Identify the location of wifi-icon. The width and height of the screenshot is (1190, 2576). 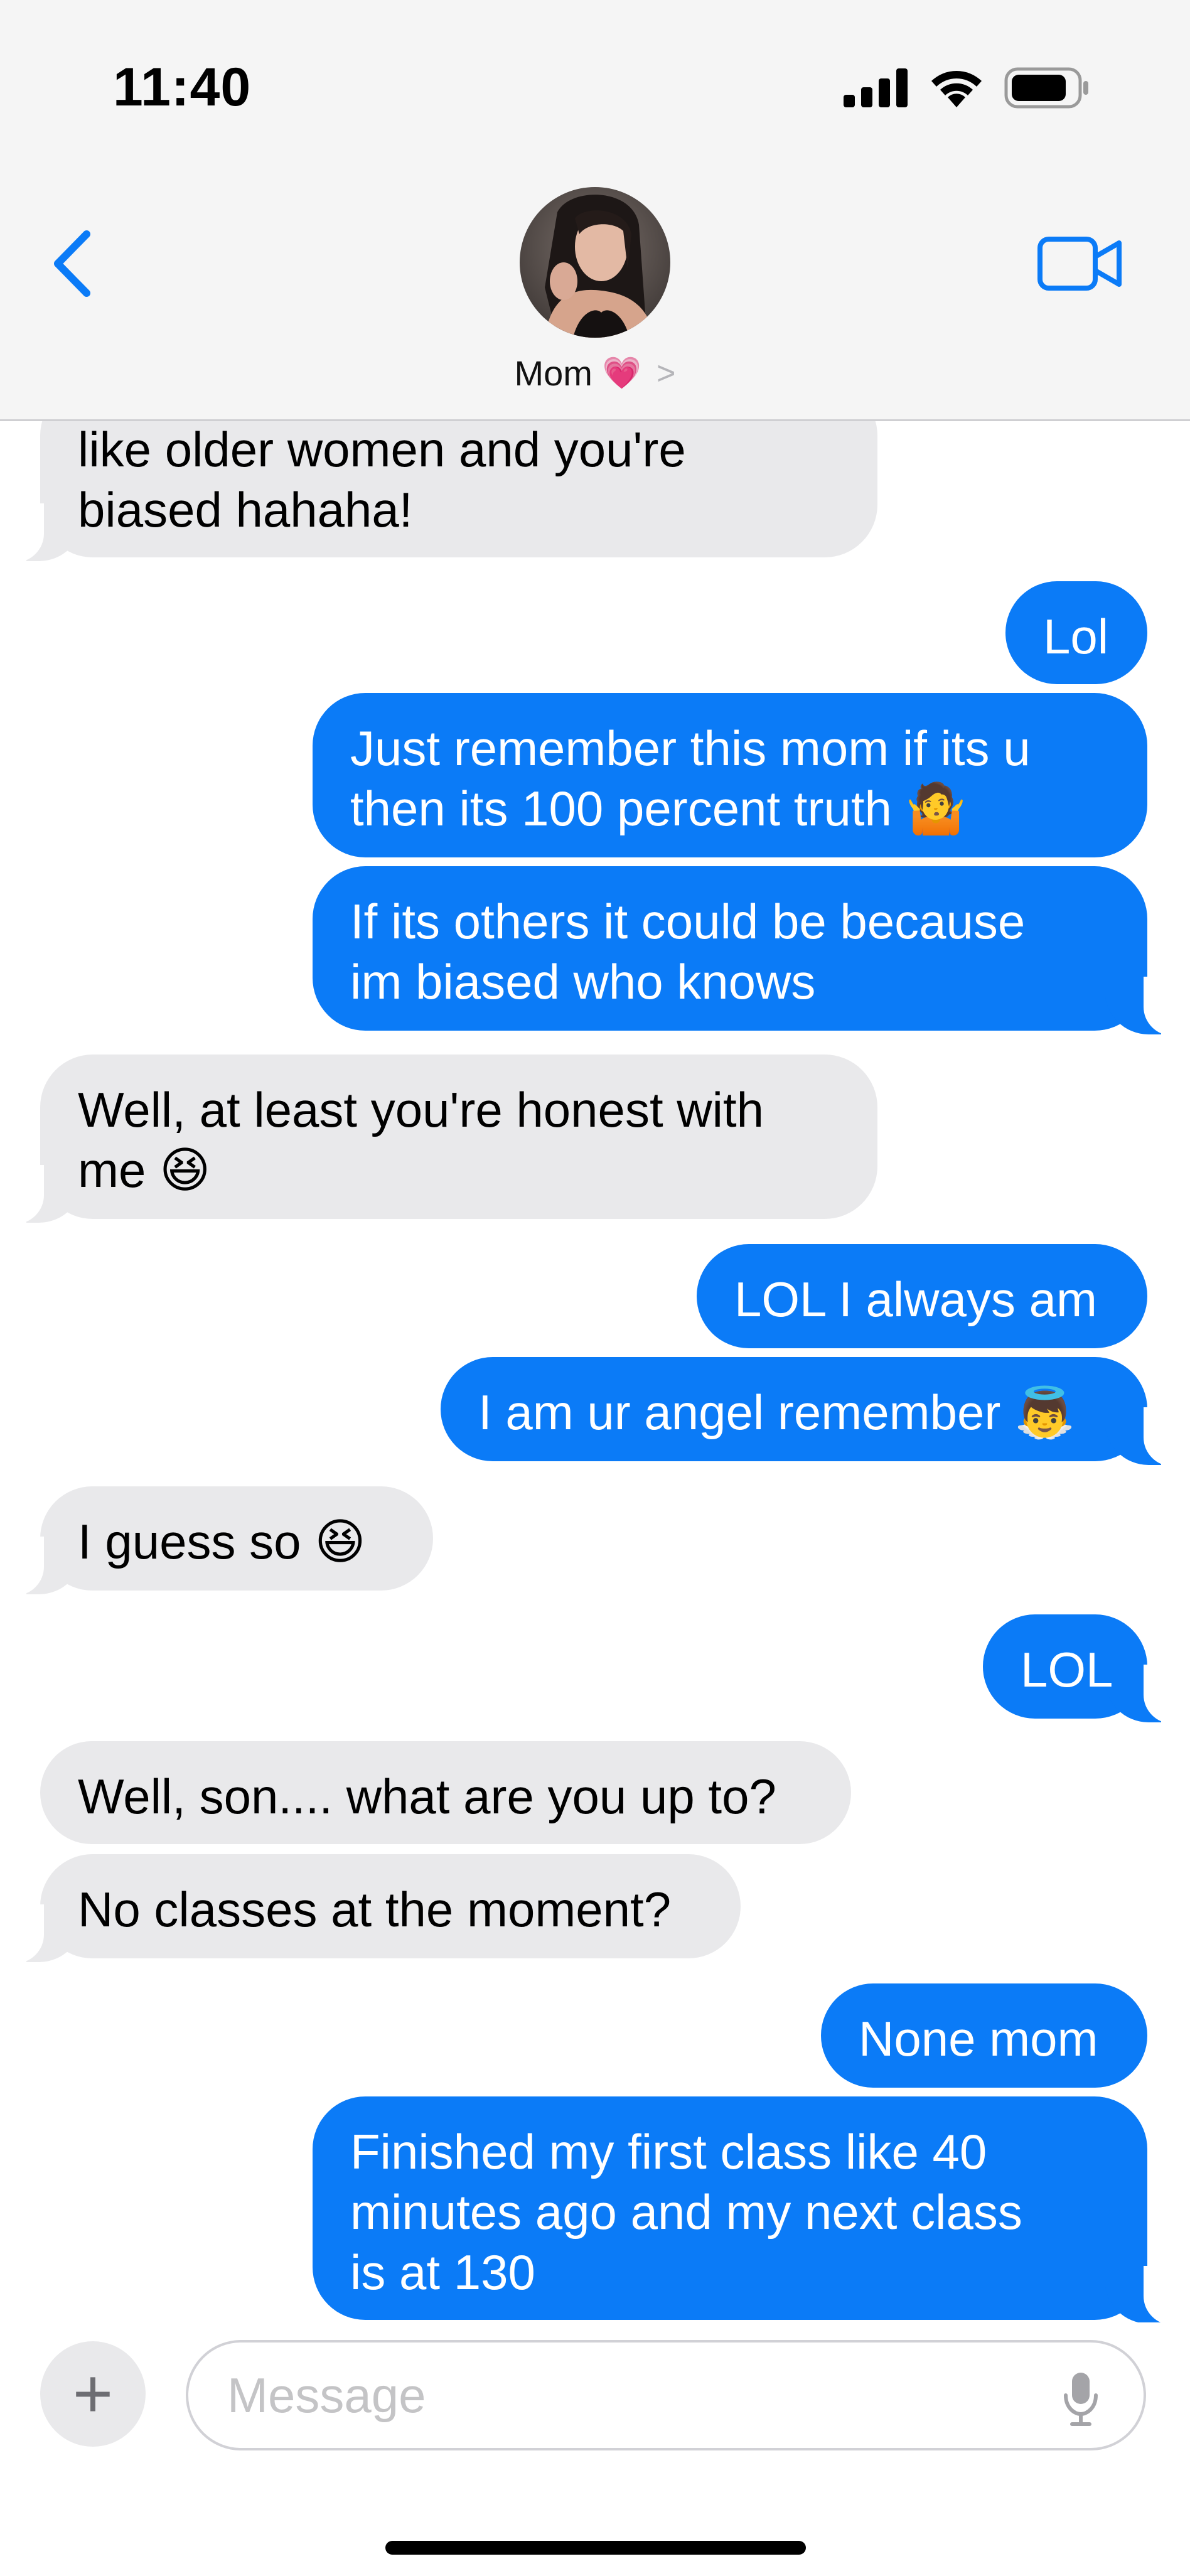
(956, 89).